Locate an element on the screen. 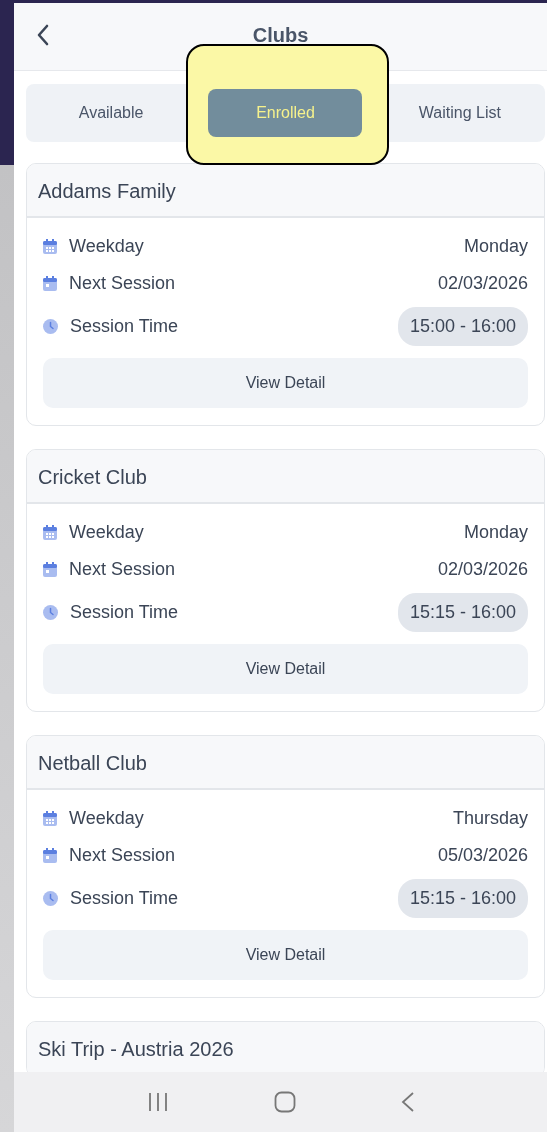 This screenshot has width=547, height=1132. field-value: 05/03/2026 is located at coordinates (482, 855).